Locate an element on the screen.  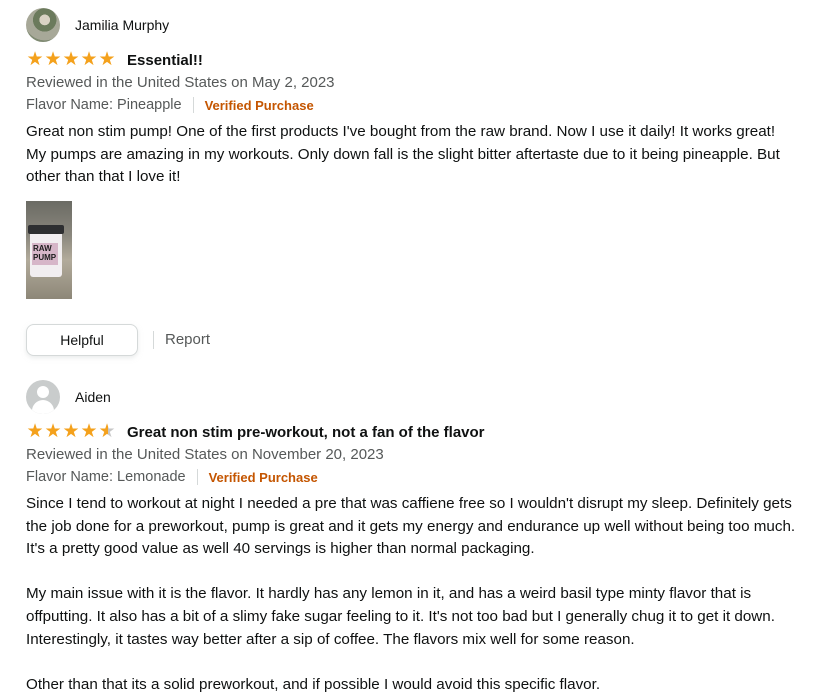
review-image-thumbnail: RAW PUMP is located at coordinates (49, 249).